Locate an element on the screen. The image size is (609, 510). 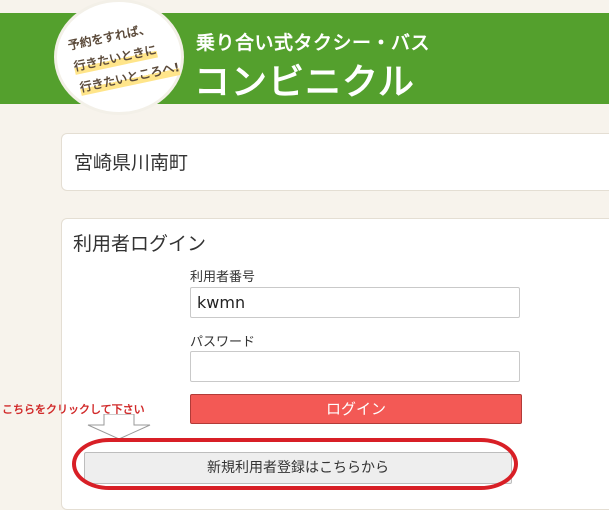
login-title: 利用者ログイン is located at coordinates (140, 244).